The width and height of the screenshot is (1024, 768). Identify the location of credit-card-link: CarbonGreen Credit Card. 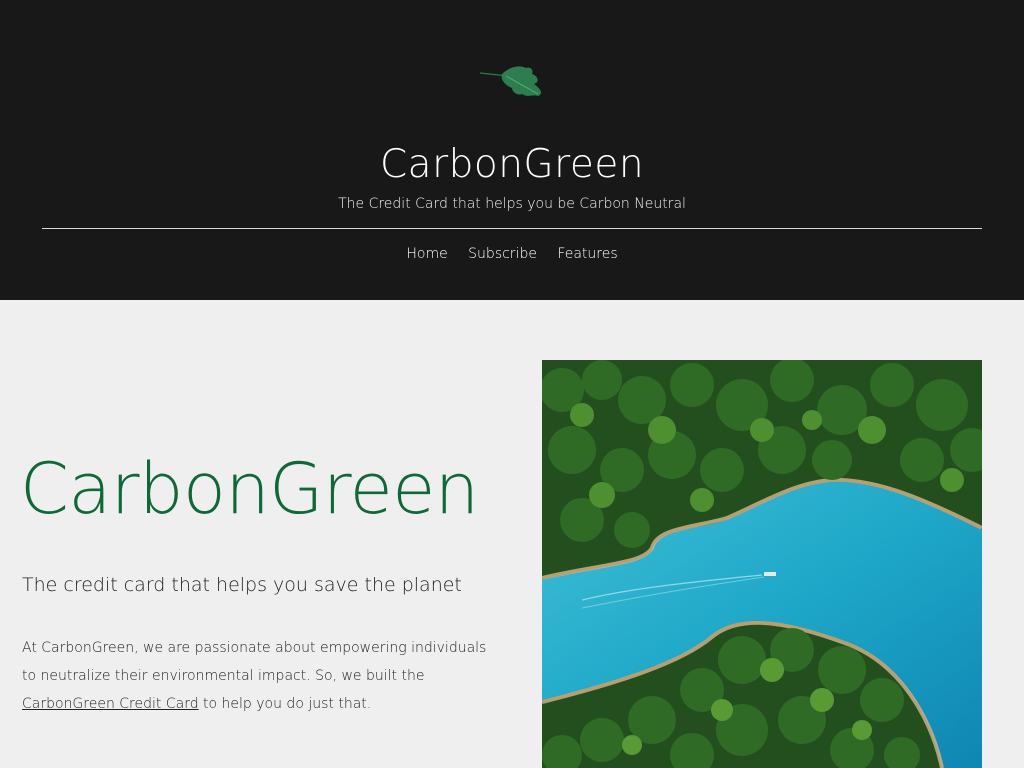
(110, 704).